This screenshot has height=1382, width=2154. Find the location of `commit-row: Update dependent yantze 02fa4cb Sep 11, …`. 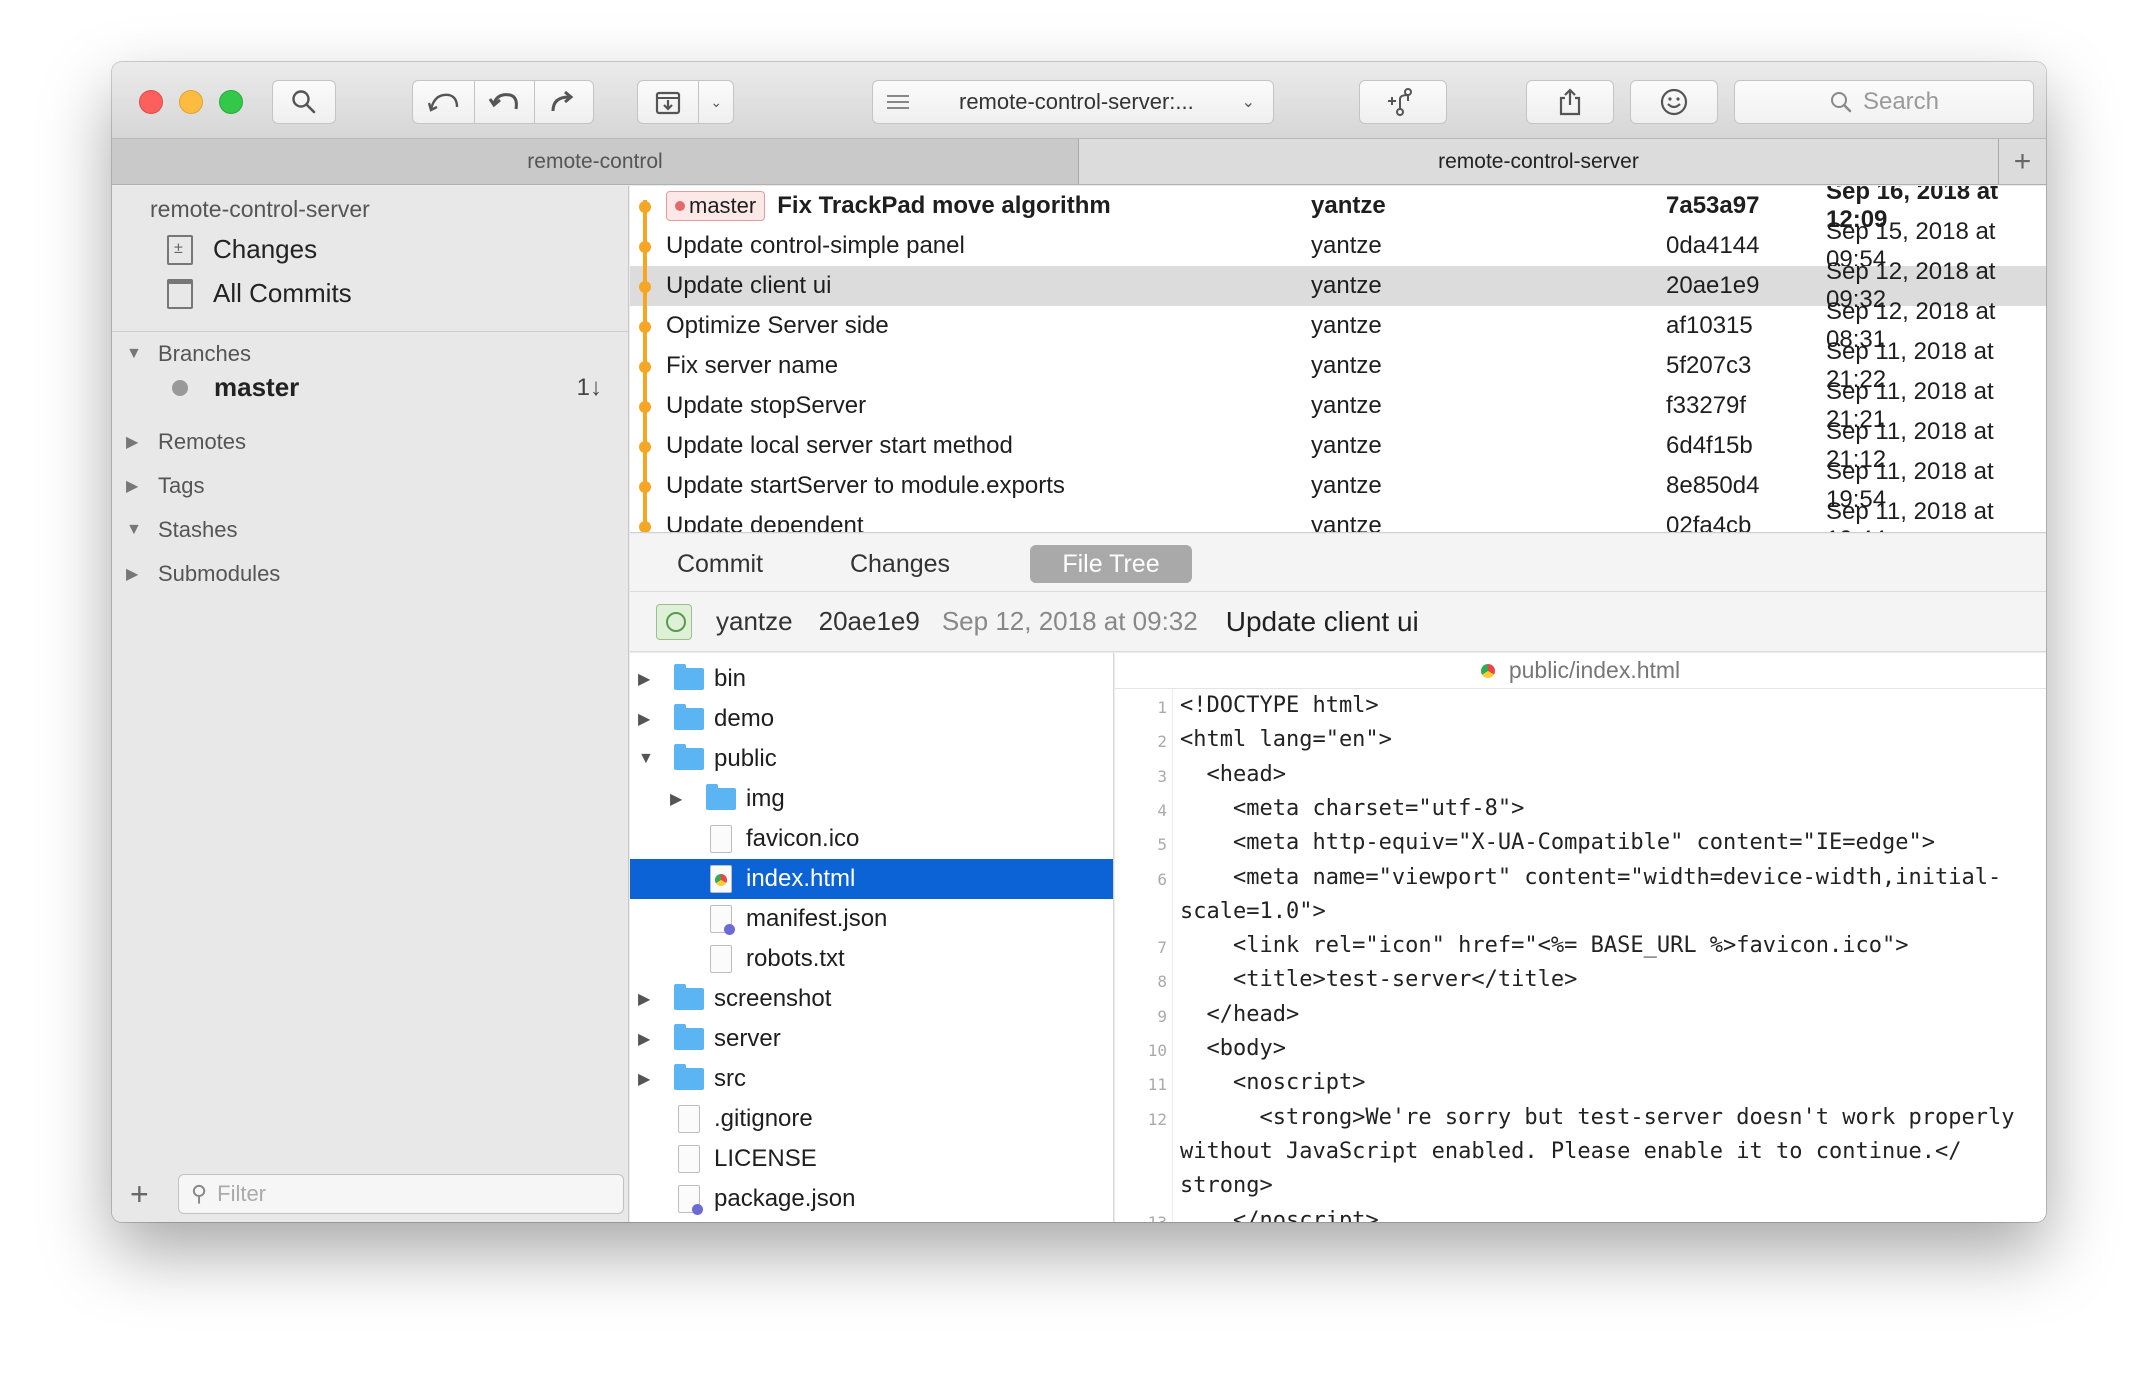

commit-row: Update dependent yantze 02fa4cb Sep 11, … is located at coordinates (1338, 515).